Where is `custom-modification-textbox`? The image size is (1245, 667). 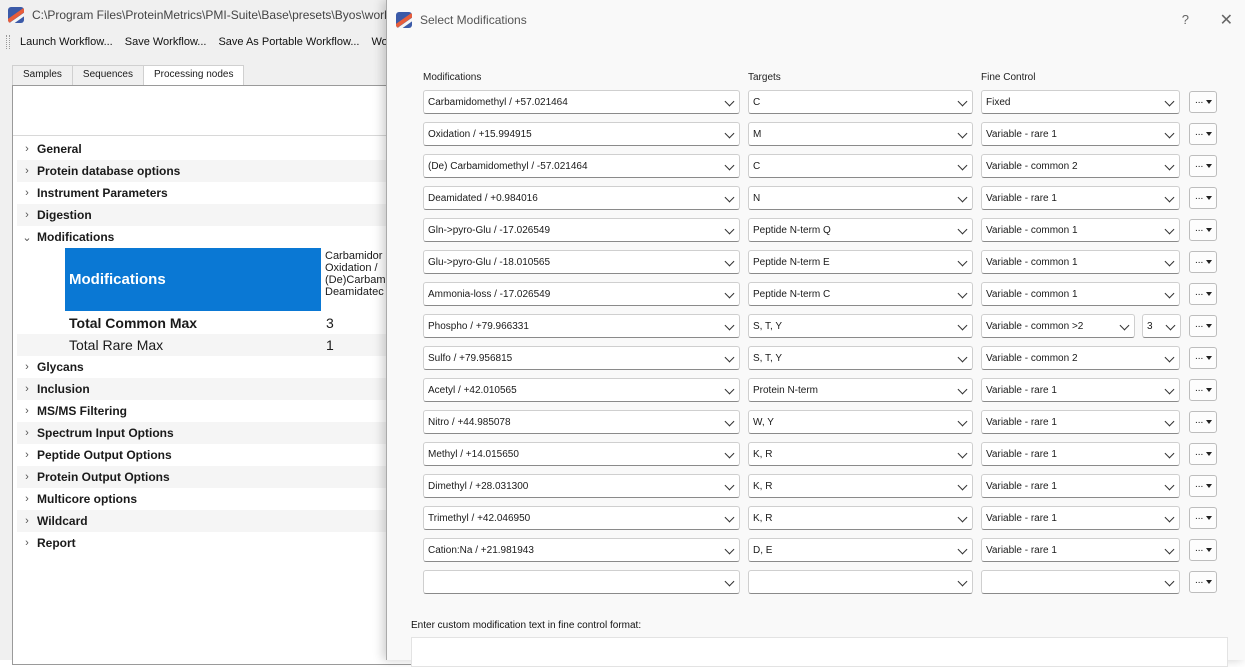
custom-modification-textbox is located at coordinates (819, 652).